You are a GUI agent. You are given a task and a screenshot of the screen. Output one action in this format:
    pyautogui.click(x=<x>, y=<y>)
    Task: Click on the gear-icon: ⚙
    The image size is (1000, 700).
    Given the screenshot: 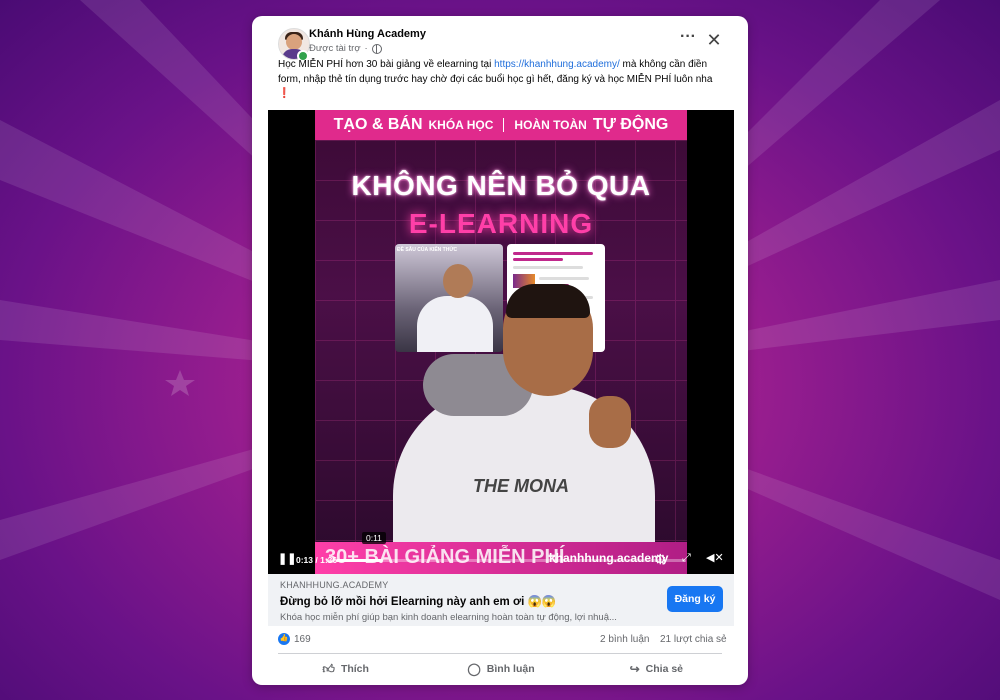 What is the action you would take?
    pyautogui.click(x=662, y=559)
    